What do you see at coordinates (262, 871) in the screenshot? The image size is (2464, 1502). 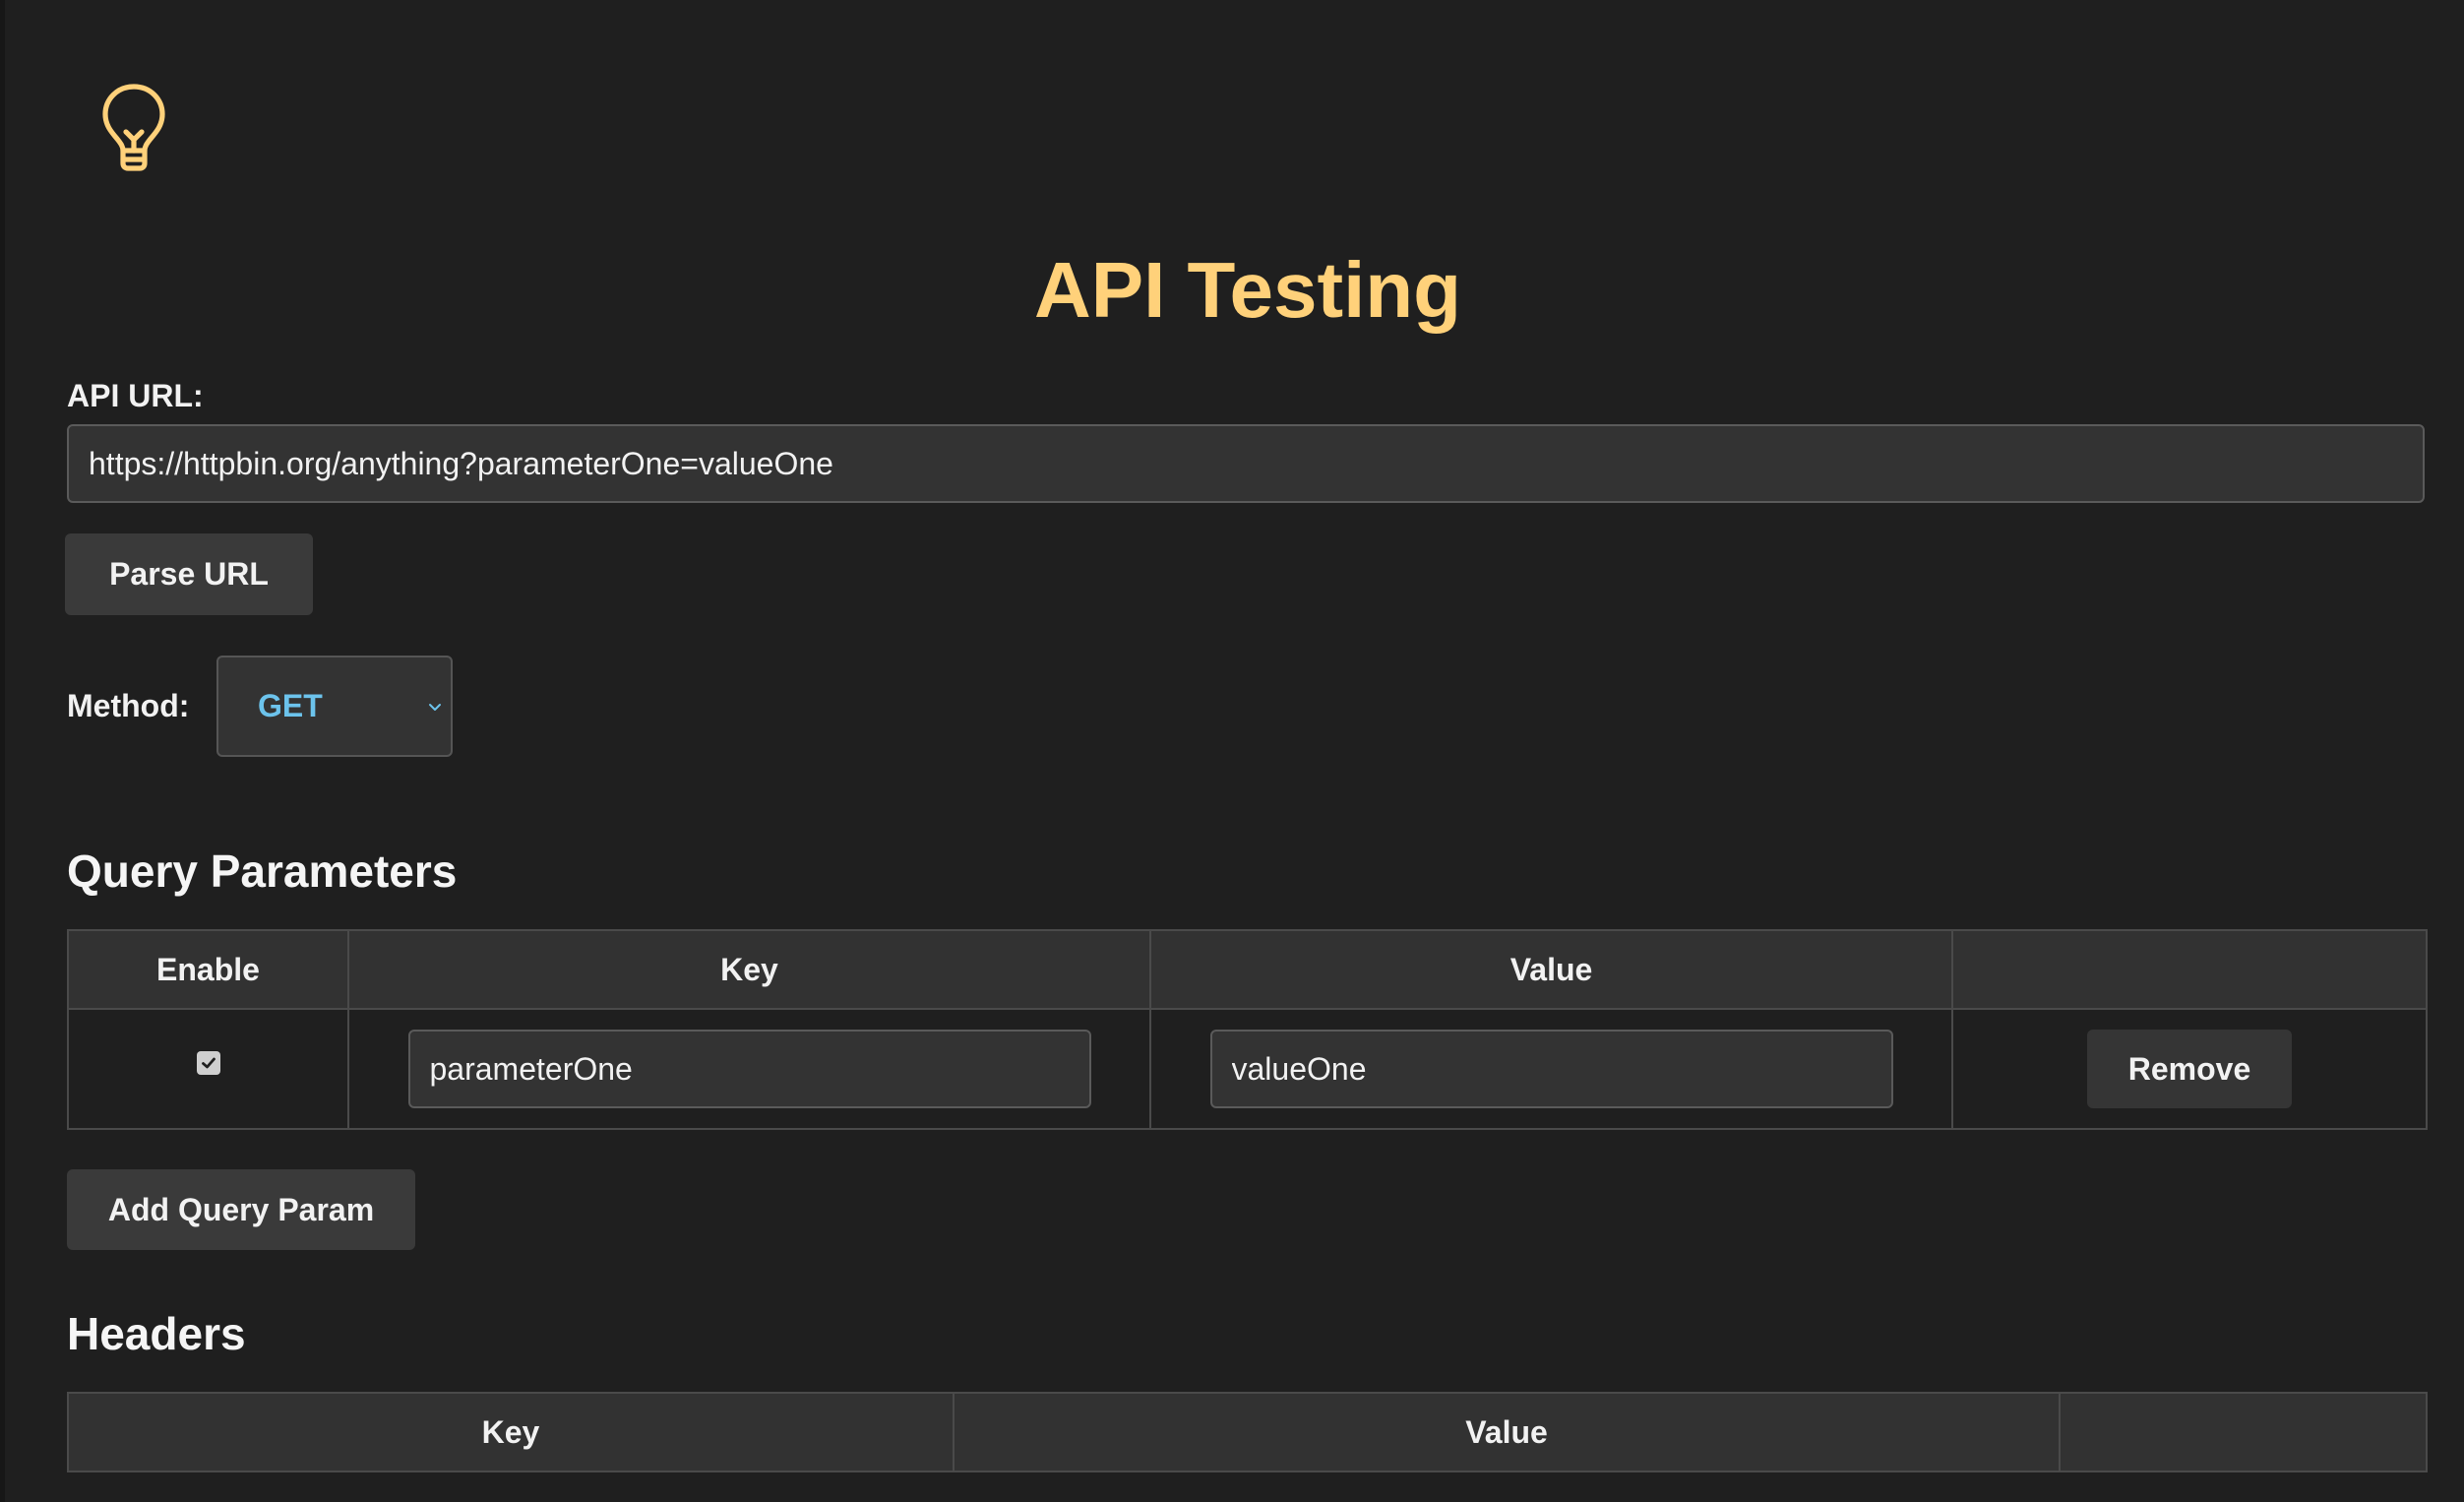 I see `query-params-title: Query Parameters` at bounding box center [262, 871].